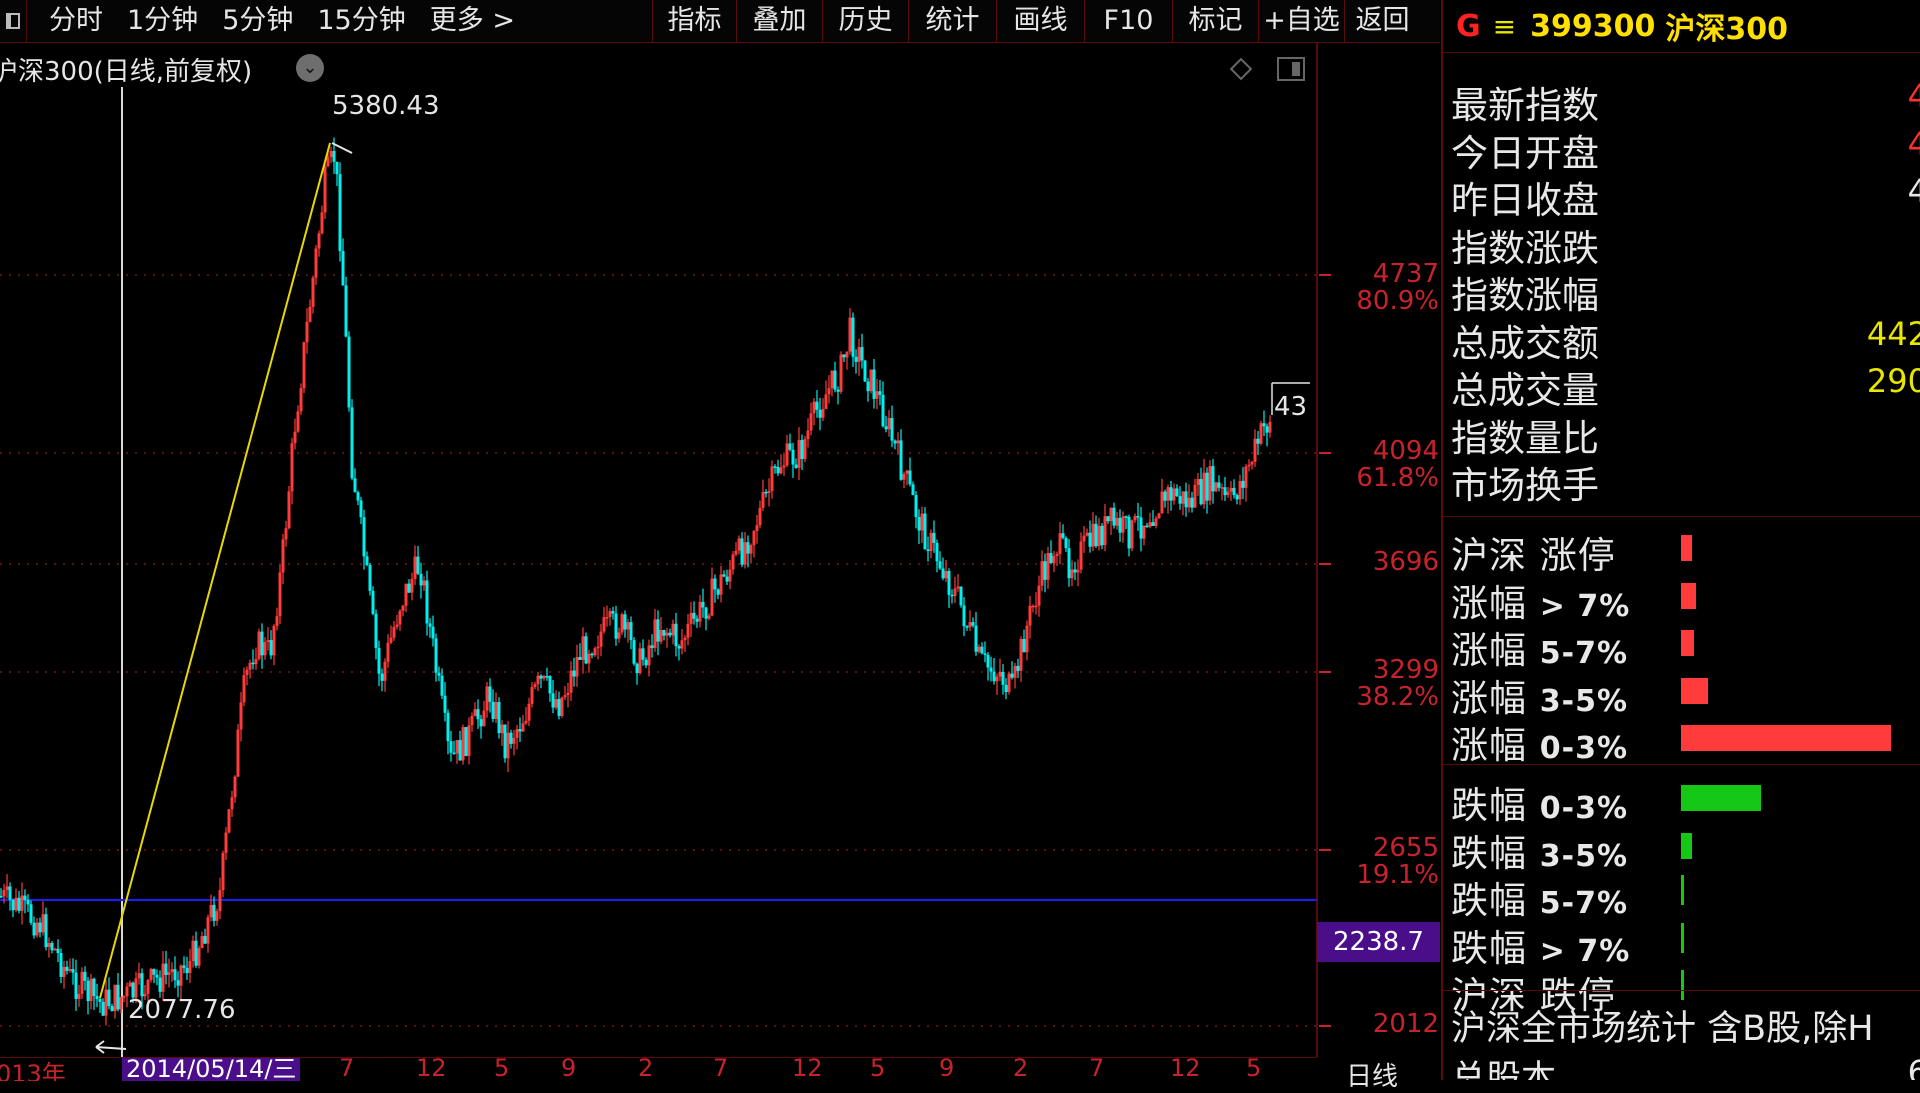 Image resolution: width=1920 pixels, height=1093 pixels. Describe the element at coordinates (1726, 29) in the screenshot. I see `security-name: 沪深300` at that location.